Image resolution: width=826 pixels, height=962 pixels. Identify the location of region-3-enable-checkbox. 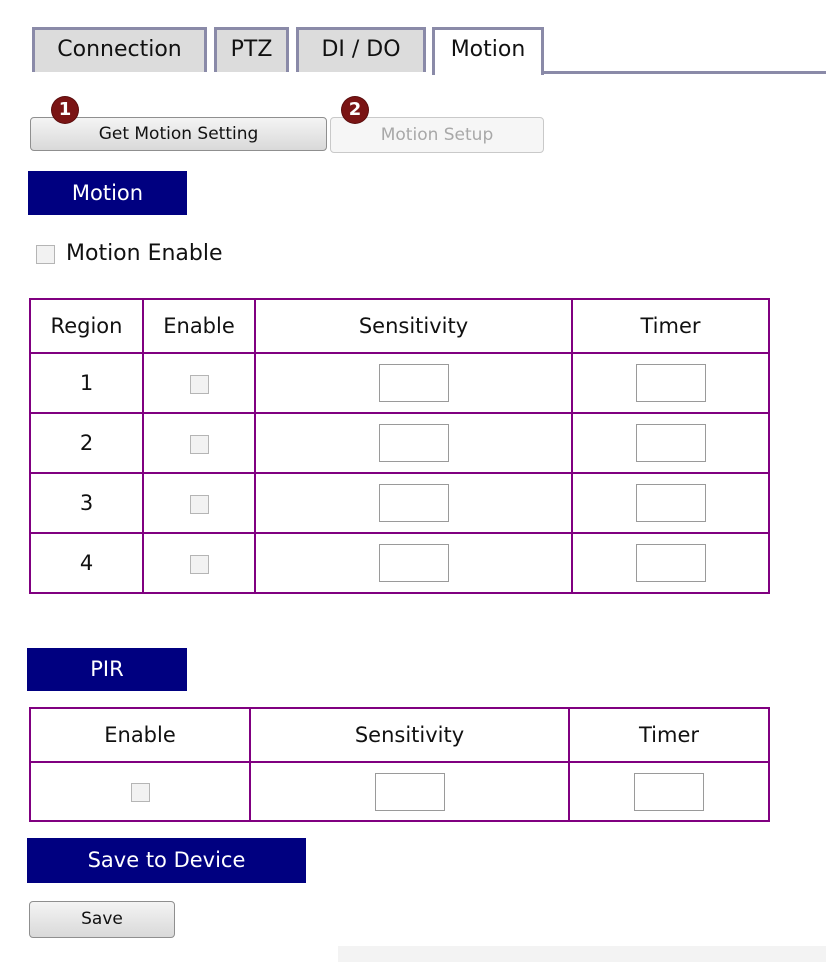
(199, 504).